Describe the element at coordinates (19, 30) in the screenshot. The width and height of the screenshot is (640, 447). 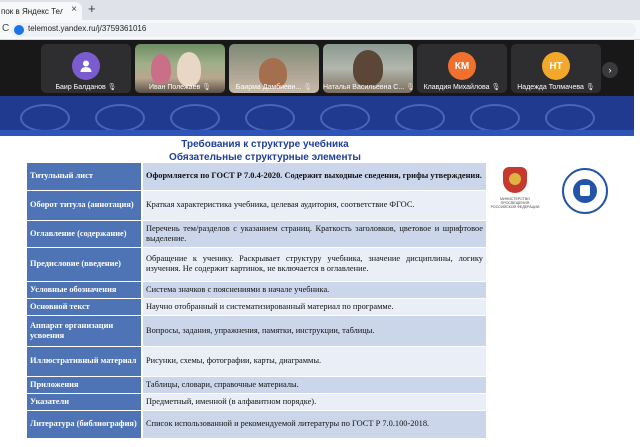
I see `site-info-icon` at that location.